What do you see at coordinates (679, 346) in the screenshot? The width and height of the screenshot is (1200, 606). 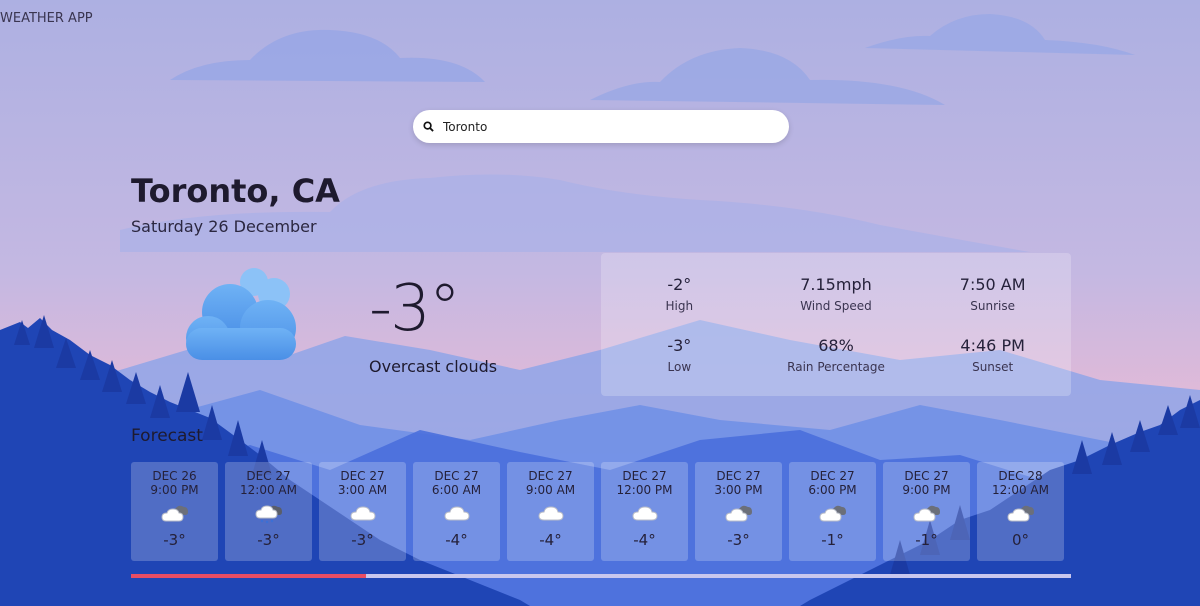 I see `stat-value: -3°` at bounding box center [679, 346].